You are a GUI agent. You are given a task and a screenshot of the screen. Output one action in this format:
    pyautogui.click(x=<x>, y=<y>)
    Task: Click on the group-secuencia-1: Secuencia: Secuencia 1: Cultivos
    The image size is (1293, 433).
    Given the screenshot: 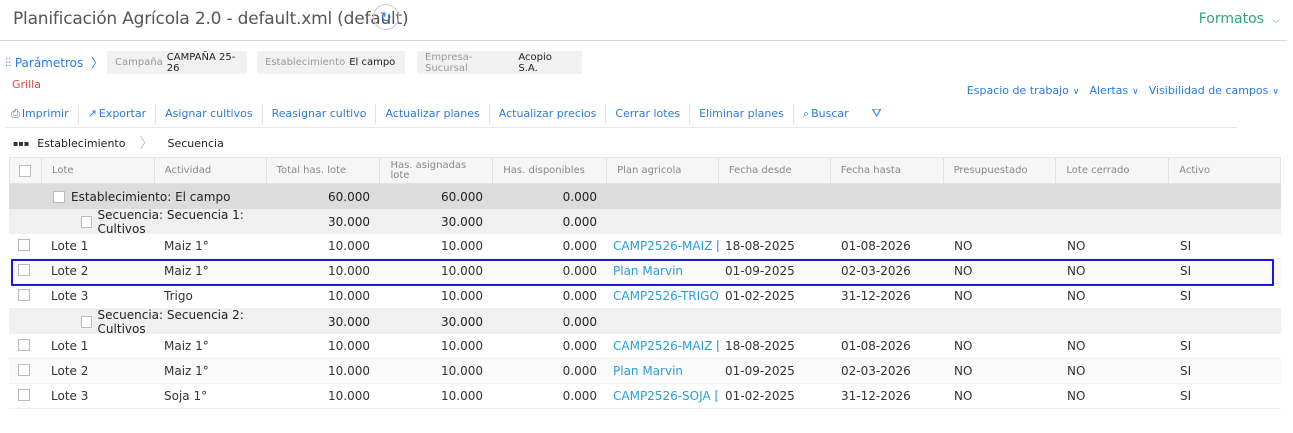 What is the action you would take?
    pyautogui.click(x=174, y=222)
    